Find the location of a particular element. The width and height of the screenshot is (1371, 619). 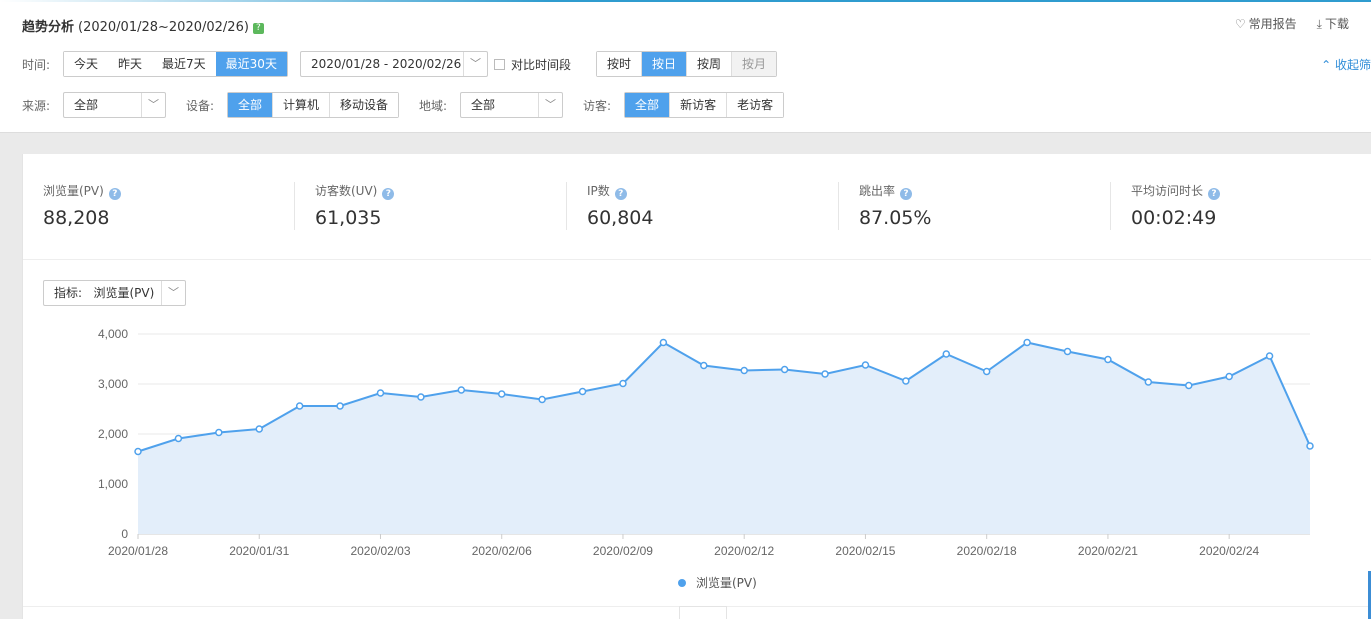

x-tick-label: 2020/02/15 is located at coordinates (865, 551).